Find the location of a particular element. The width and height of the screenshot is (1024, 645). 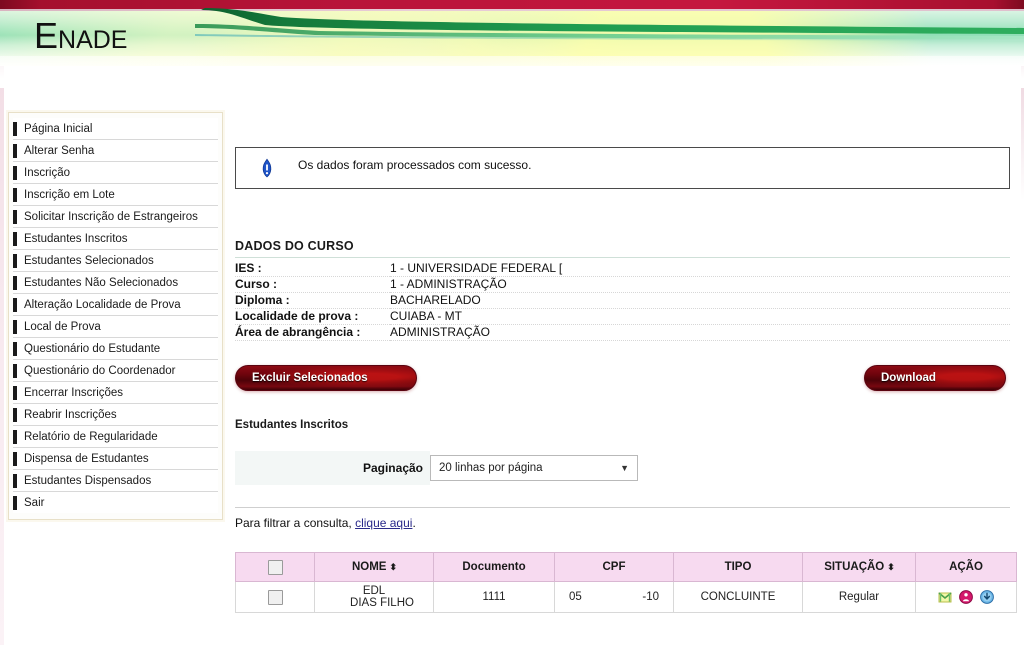

sidebar-item-inscricao: Inscrição is located at coordinates (115, 173).